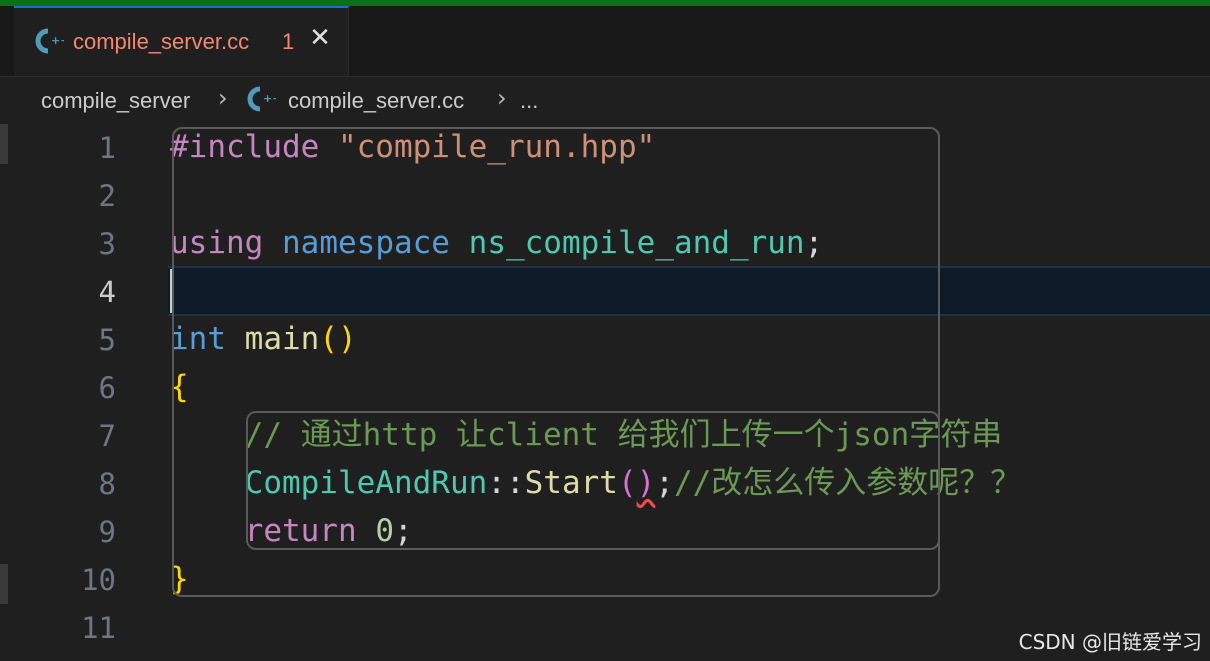  Describe the element at coordinates (571, 483) in the screenshot. I see `function-start: Start` at that location.